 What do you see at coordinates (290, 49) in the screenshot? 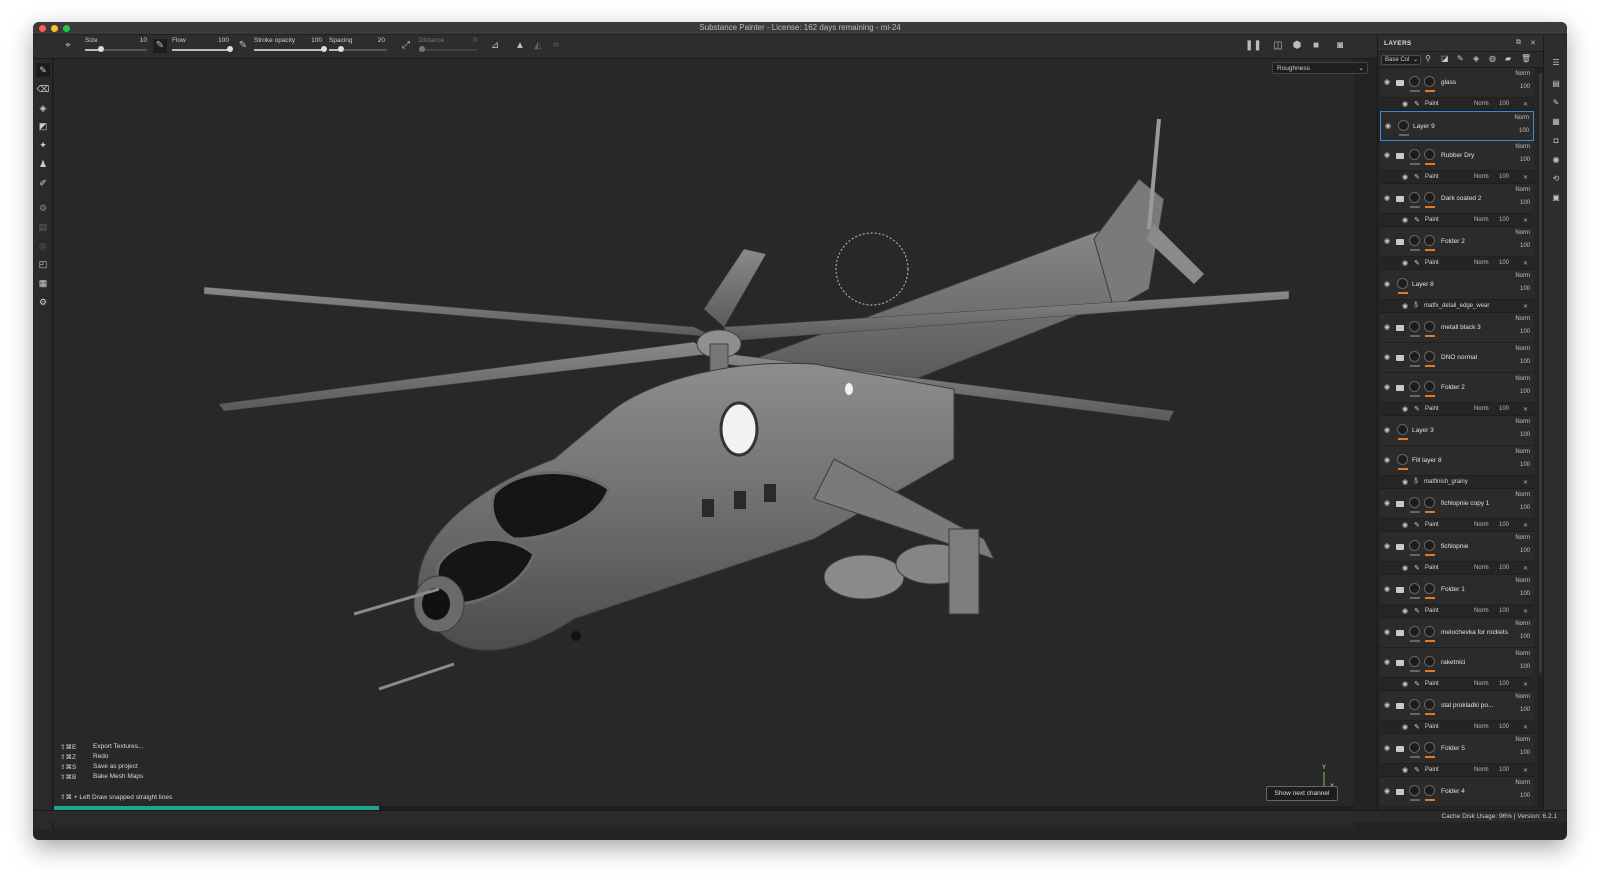
I see `stroke-opacity-slider` at bounding box center [290, 49].